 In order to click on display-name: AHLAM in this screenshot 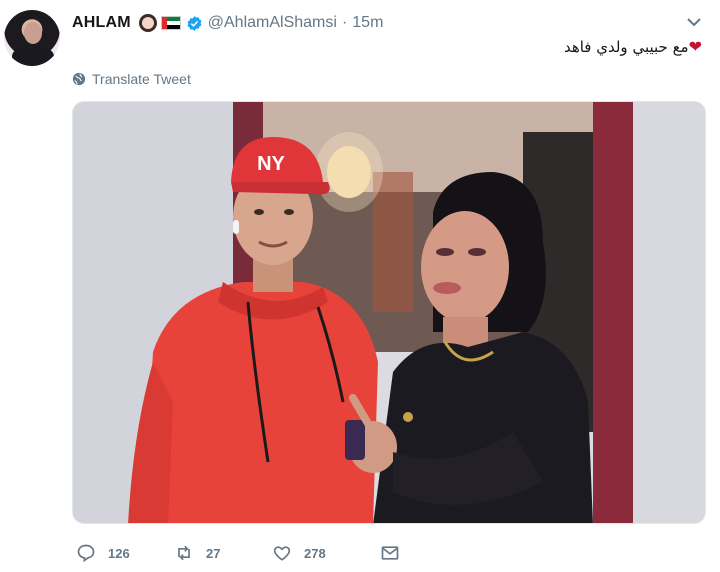, I will do `click(101, 23)`.